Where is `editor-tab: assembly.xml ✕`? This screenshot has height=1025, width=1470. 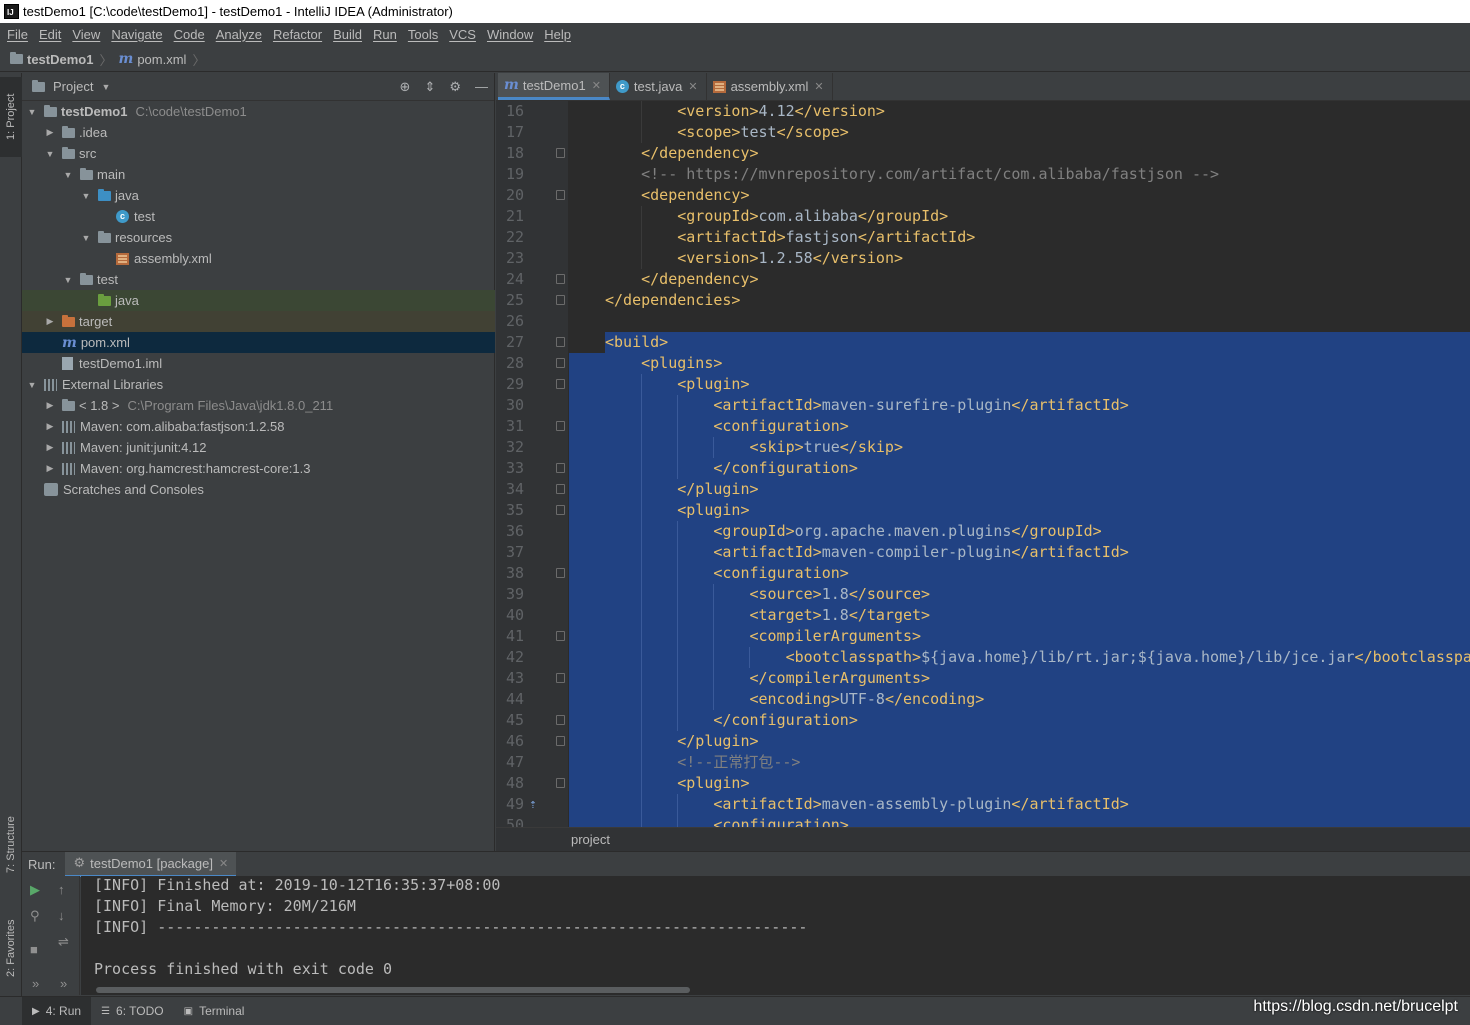
editor-tab: assembly.xml ✕ is located at coordinates (770, 86).